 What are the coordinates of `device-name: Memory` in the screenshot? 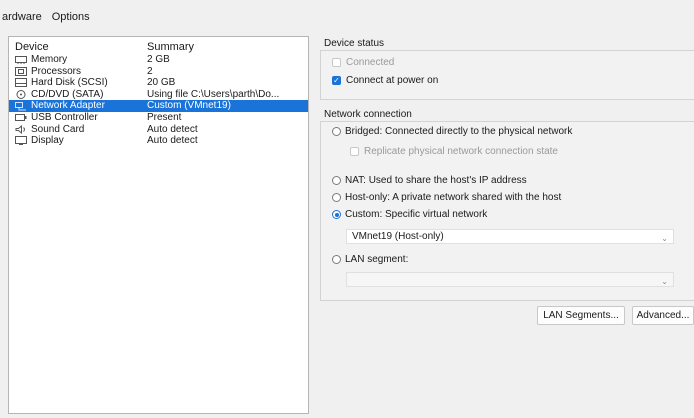 It's located at (49, 59).